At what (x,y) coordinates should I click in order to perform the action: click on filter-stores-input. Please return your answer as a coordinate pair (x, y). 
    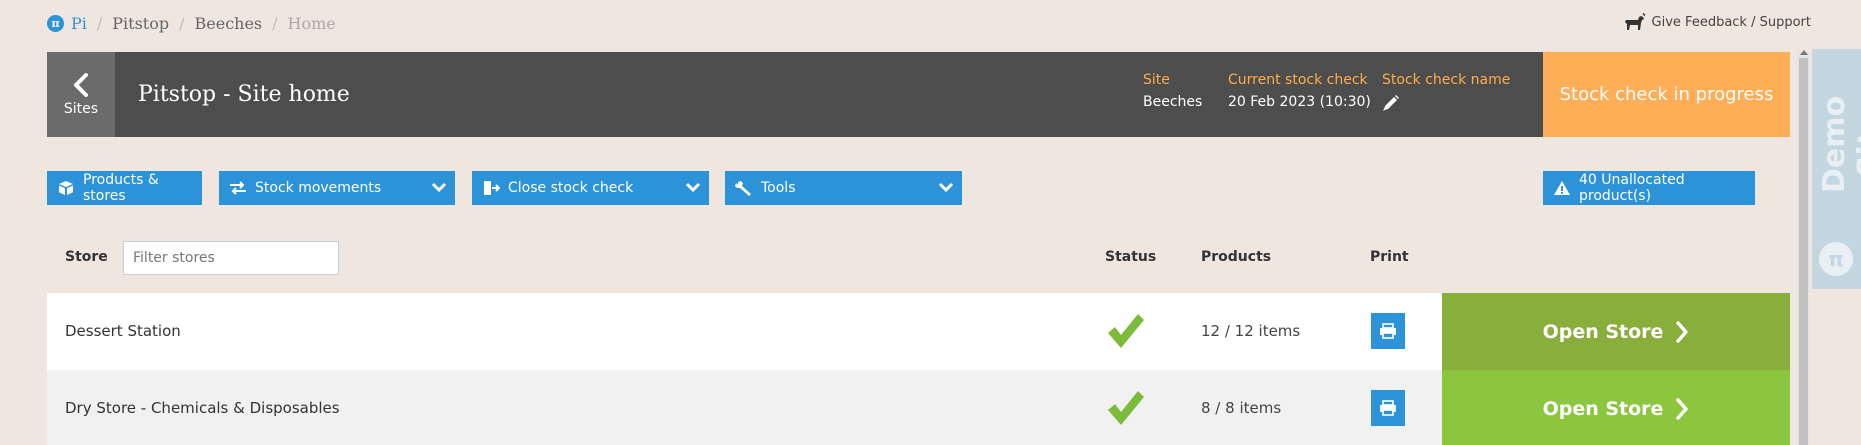
    Looking at the image, I should click on (231, 258).